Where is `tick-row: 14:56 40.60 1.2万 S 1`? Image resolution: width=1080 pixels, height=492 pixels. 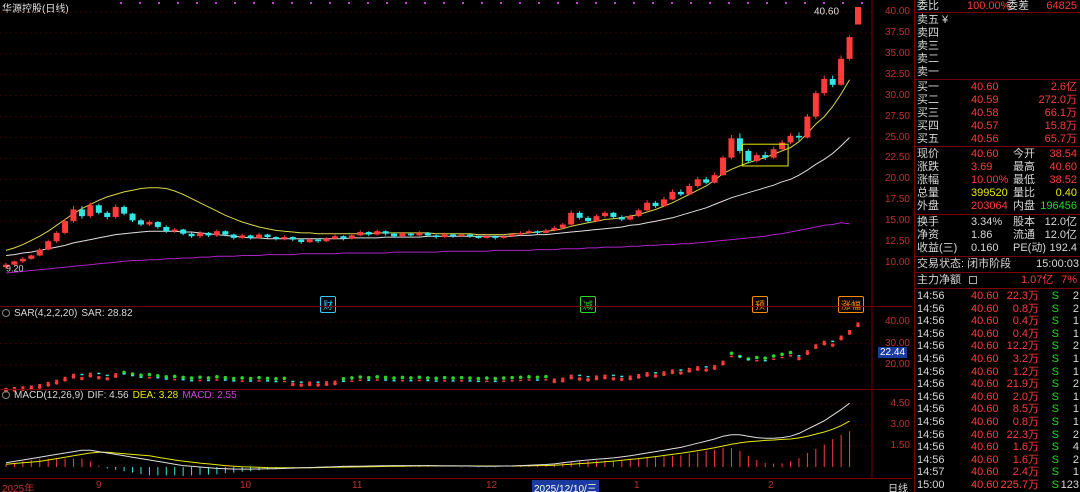 tick-row: 14:56 40.60 1.2万 S 1 is located at coordinates (997, 372).